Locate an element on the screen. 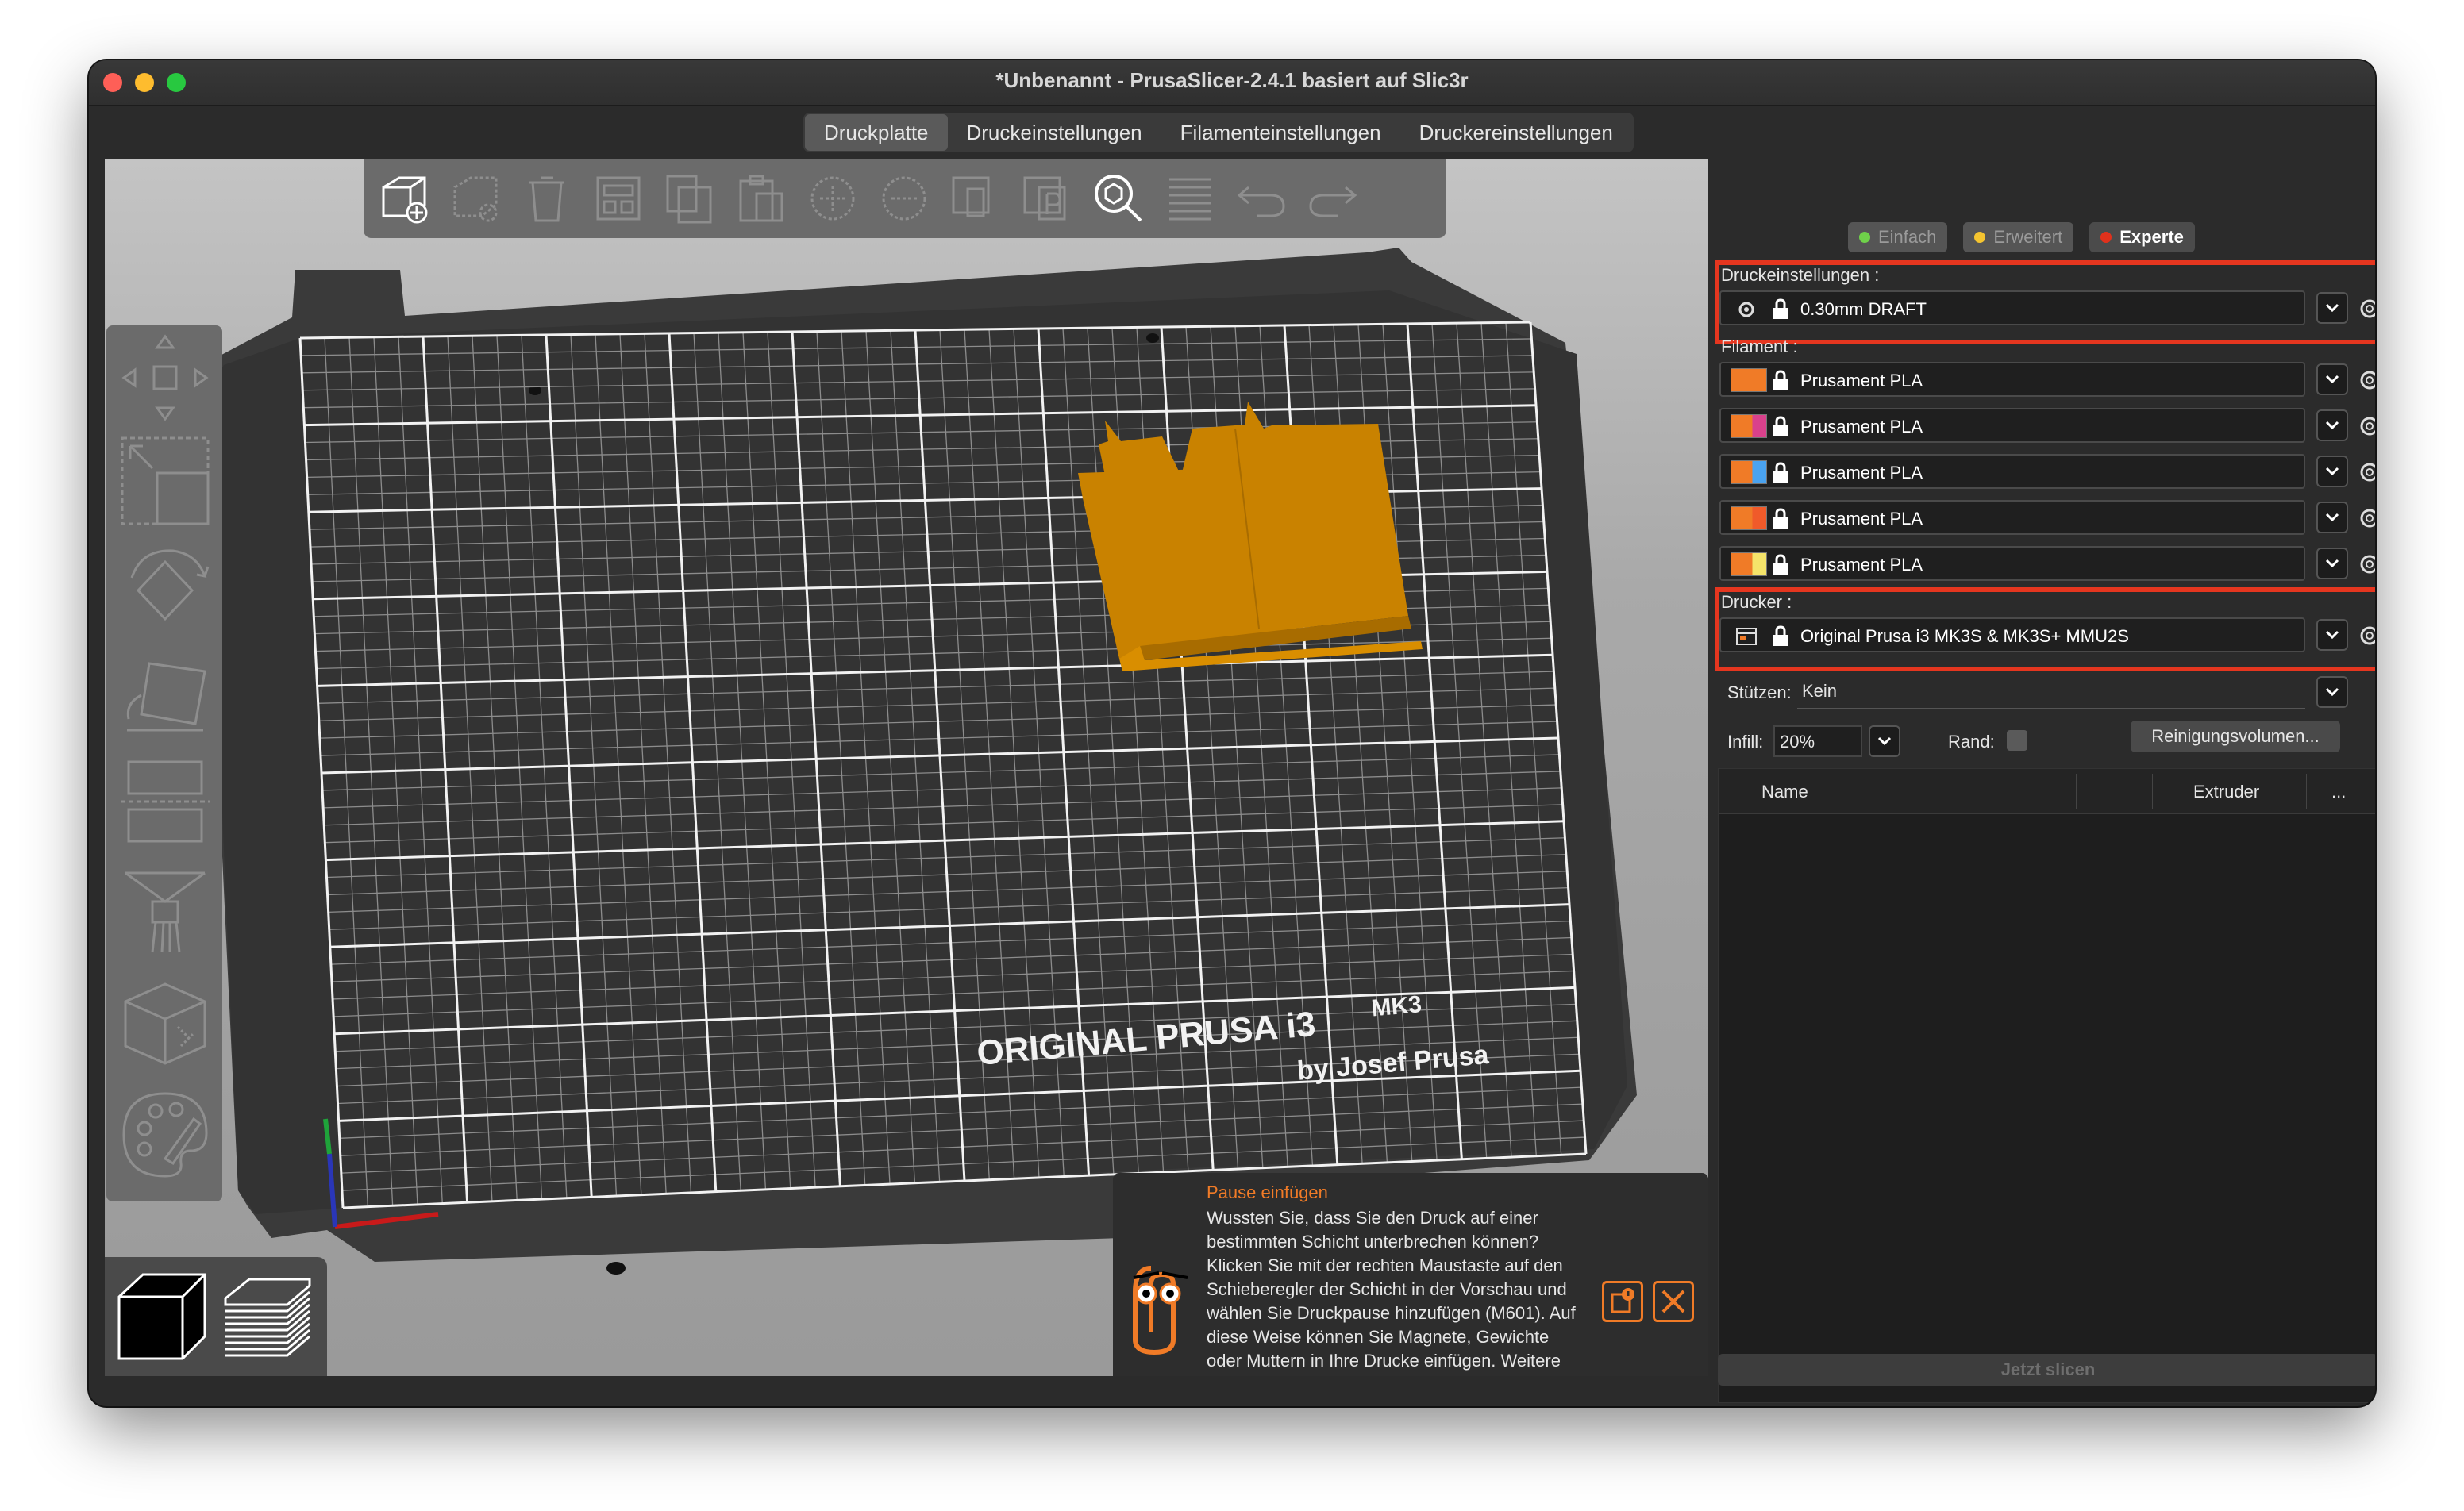 The width and height of the screenshot is (2464, 1511). mode-simple-dot-icon is located at coordinates (1864, 237).